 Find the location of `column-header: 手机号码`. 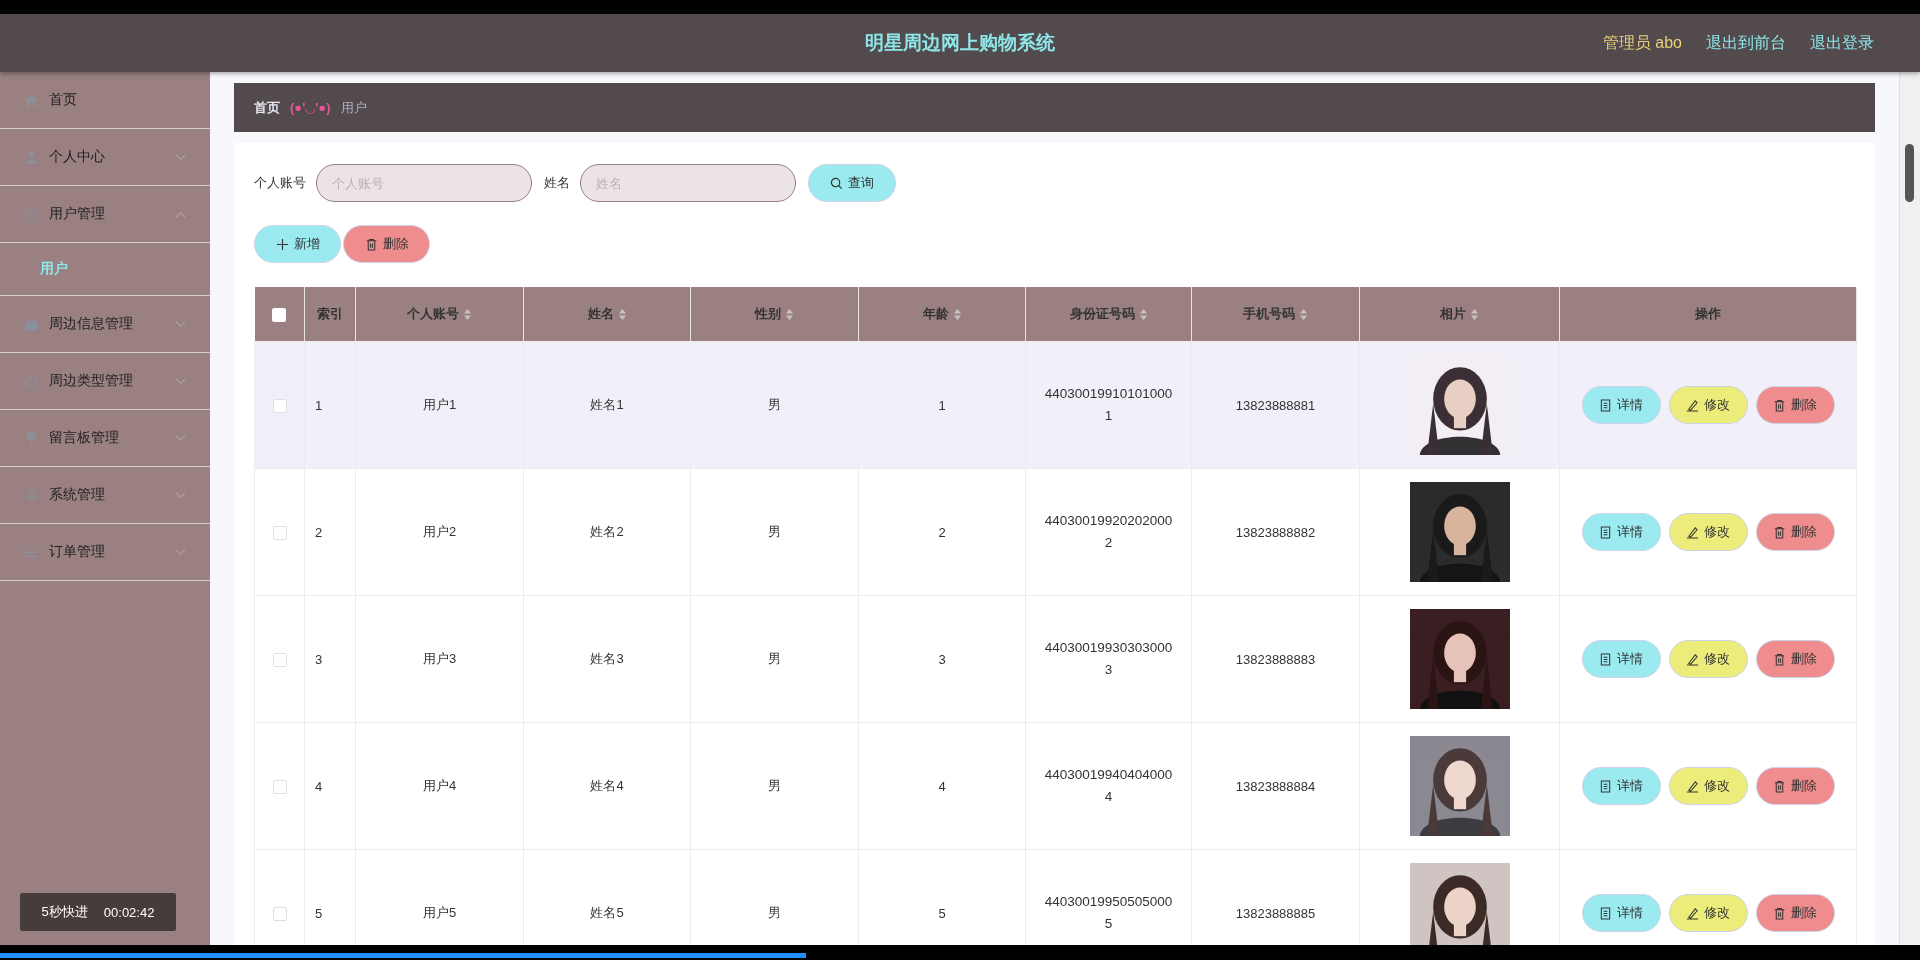

column-header: 手机号码 is located at coordinates (1275, 314).